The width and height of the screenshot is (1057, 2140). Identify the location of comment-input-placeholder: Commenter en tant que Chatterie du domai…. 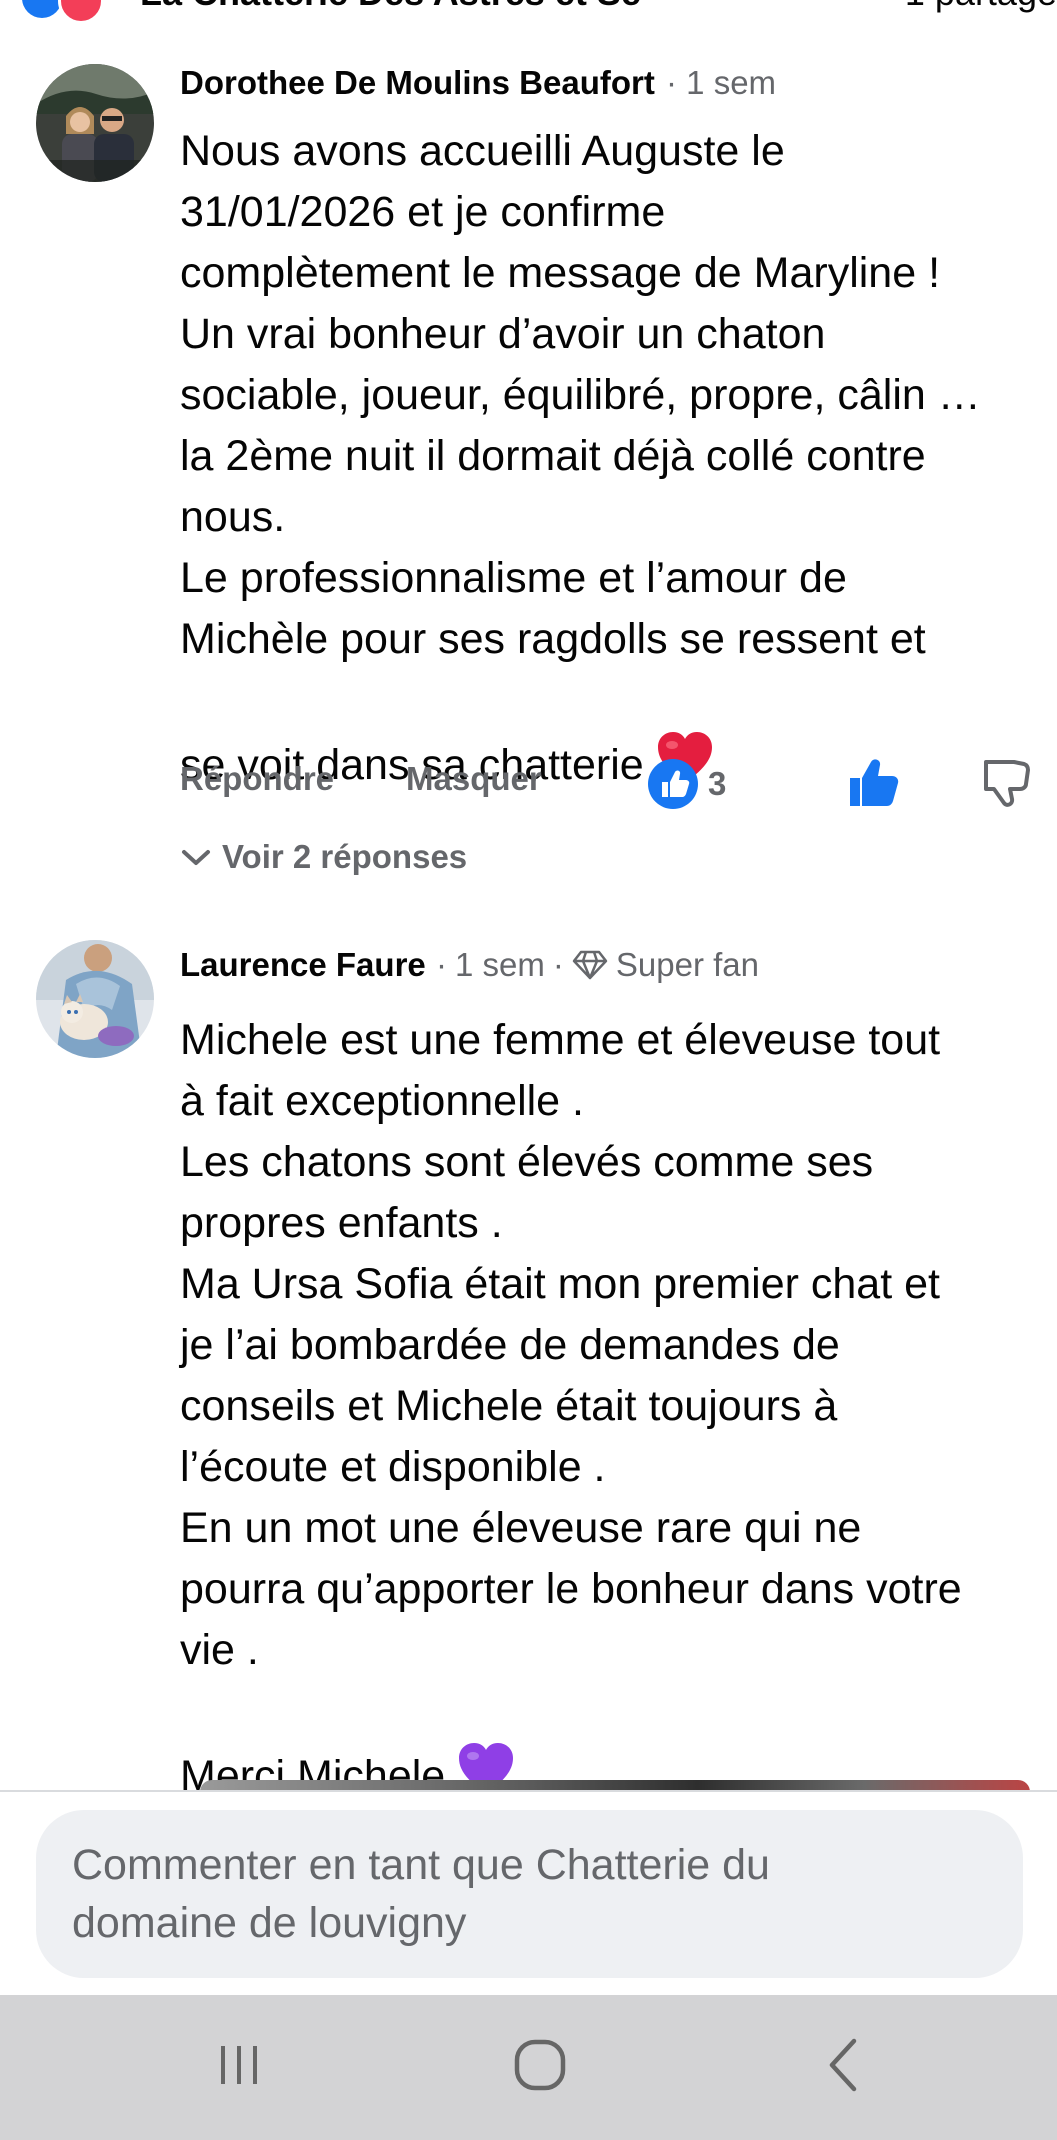
(421, 1894).